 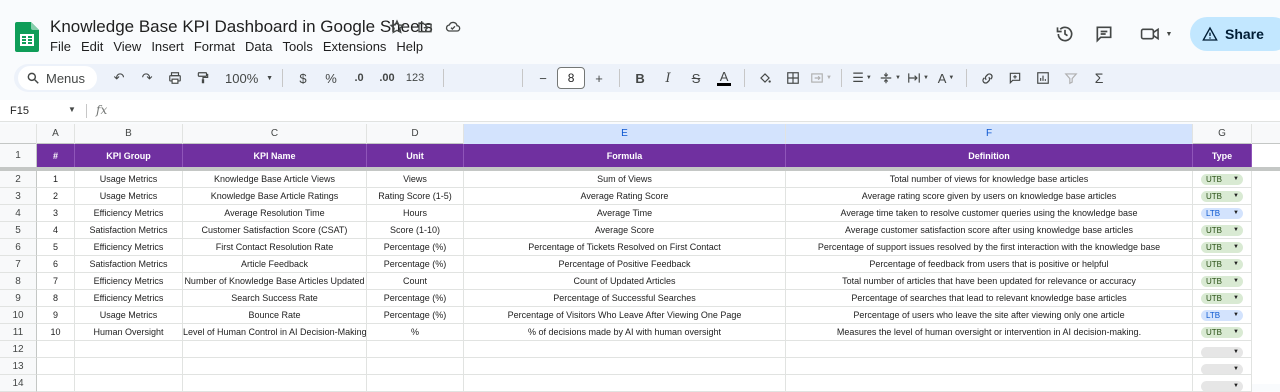 I want to click on cell-number: 10, so click(x=56, y=332).